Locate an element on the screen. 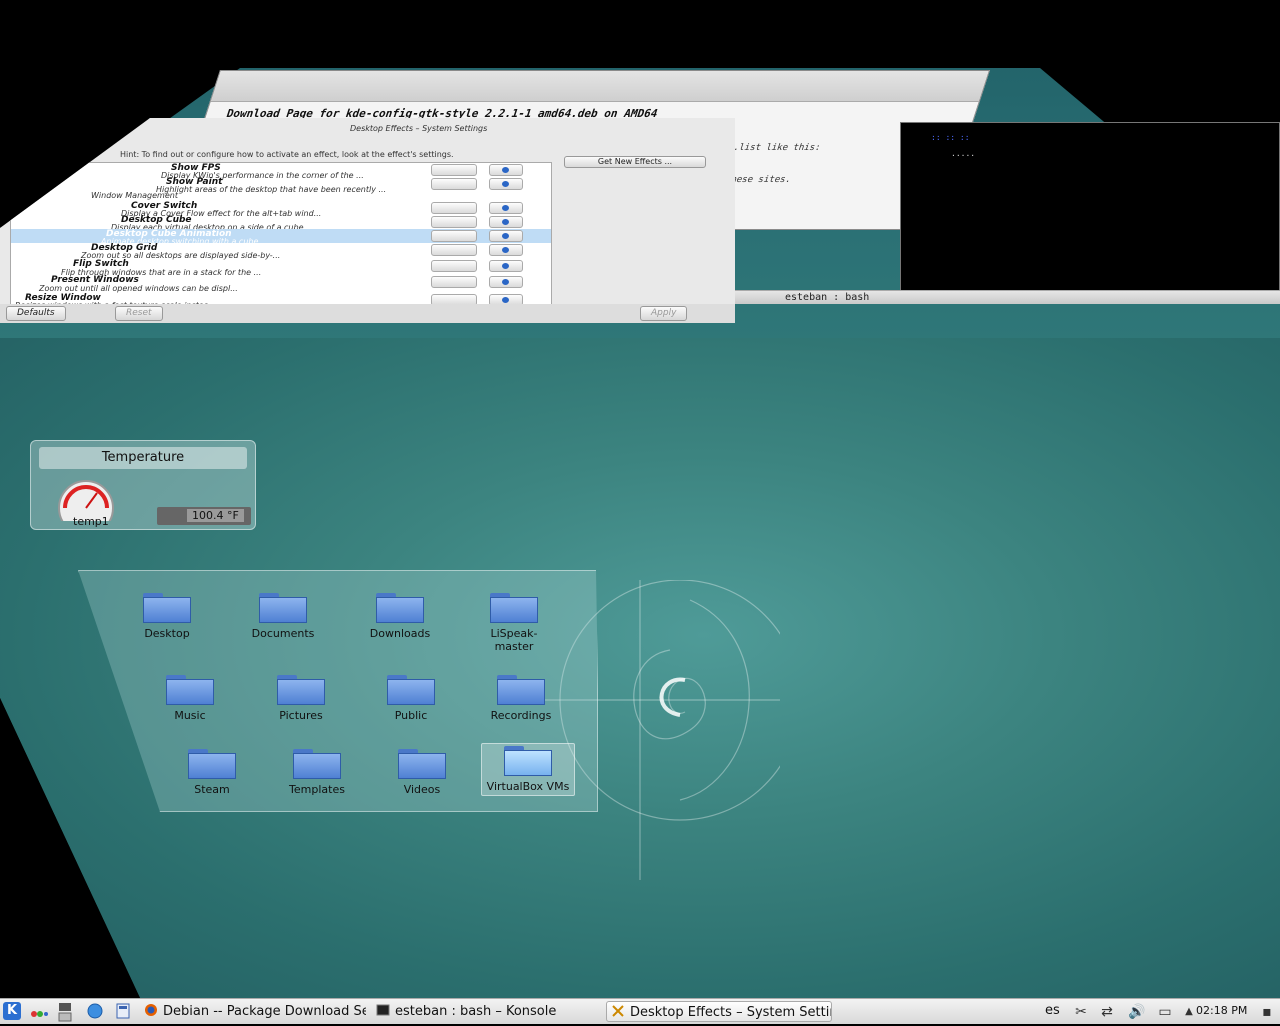 Image resolution: width=1280 pixels, height=1026 pixels. folder-recordings: Recordings is located at coordinates (521, 698).